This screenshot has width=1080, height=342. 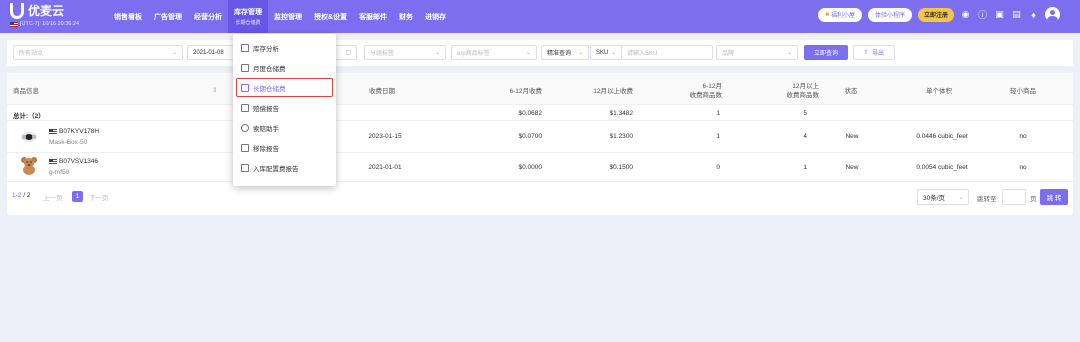 What do you see at coordinates (621, 167) in the screenshot?
I see `cell-fee-12: $0.1500` at bounding box center [621, 167].